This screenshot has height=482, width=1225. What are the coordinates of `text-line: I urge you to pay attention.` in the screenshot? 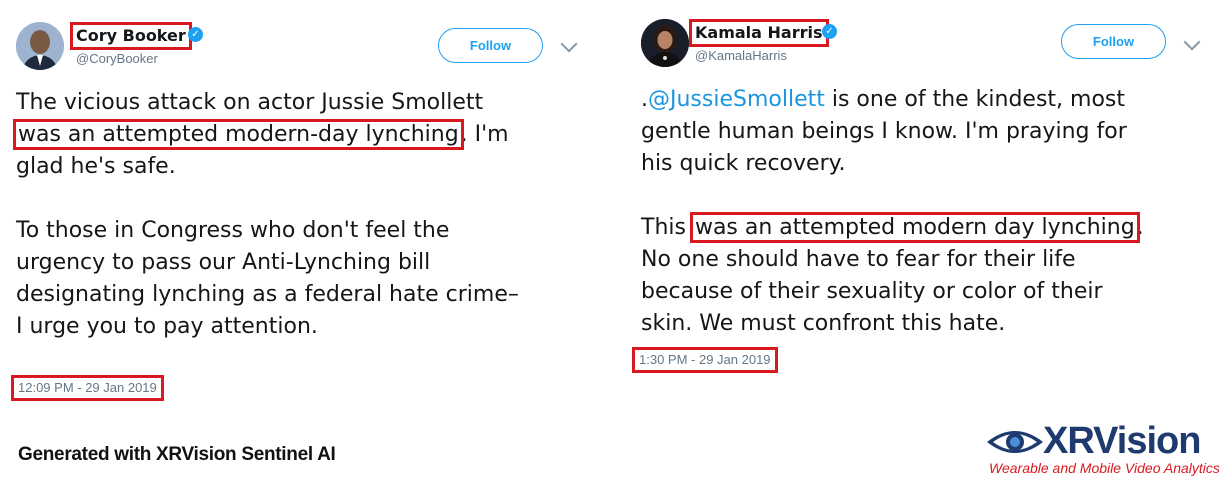 It's located at (167, 326).